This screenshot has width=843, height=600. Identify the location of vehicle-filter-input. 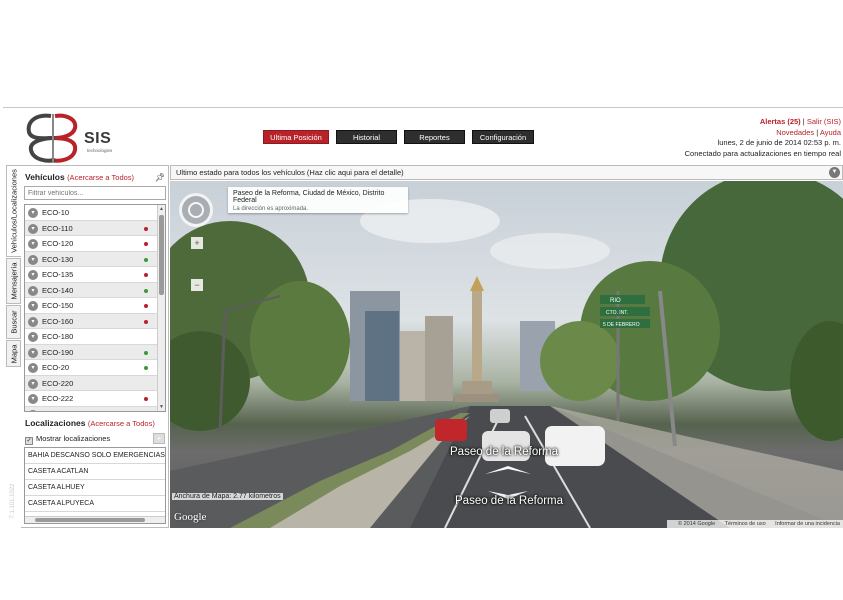
(95, 193).